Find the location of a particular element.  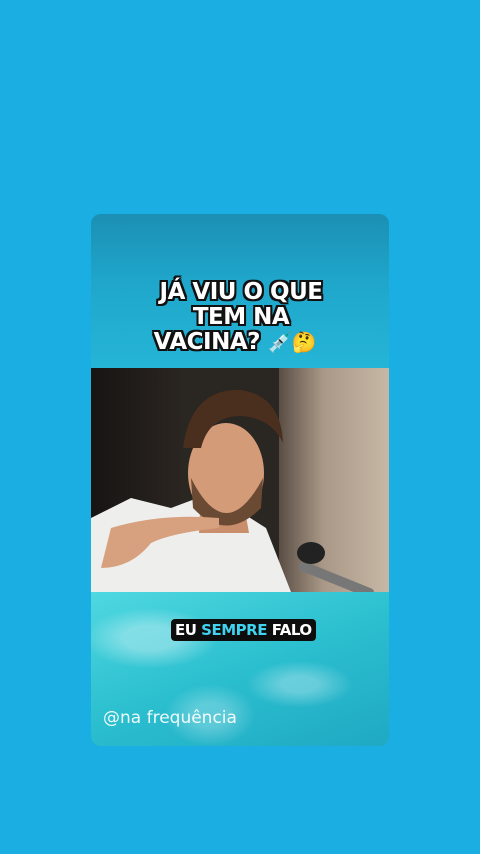

caption-word-1: EU is located at coordinates (186, 630).